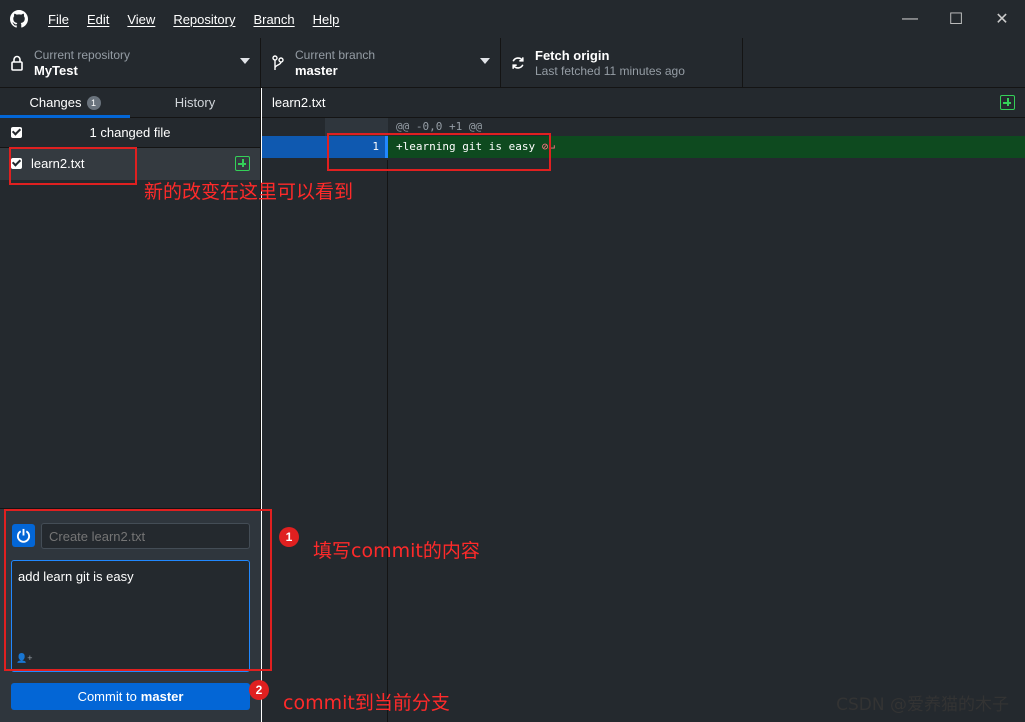  I want to click on window-controls: — ☐ ✕, so click(956, 19).